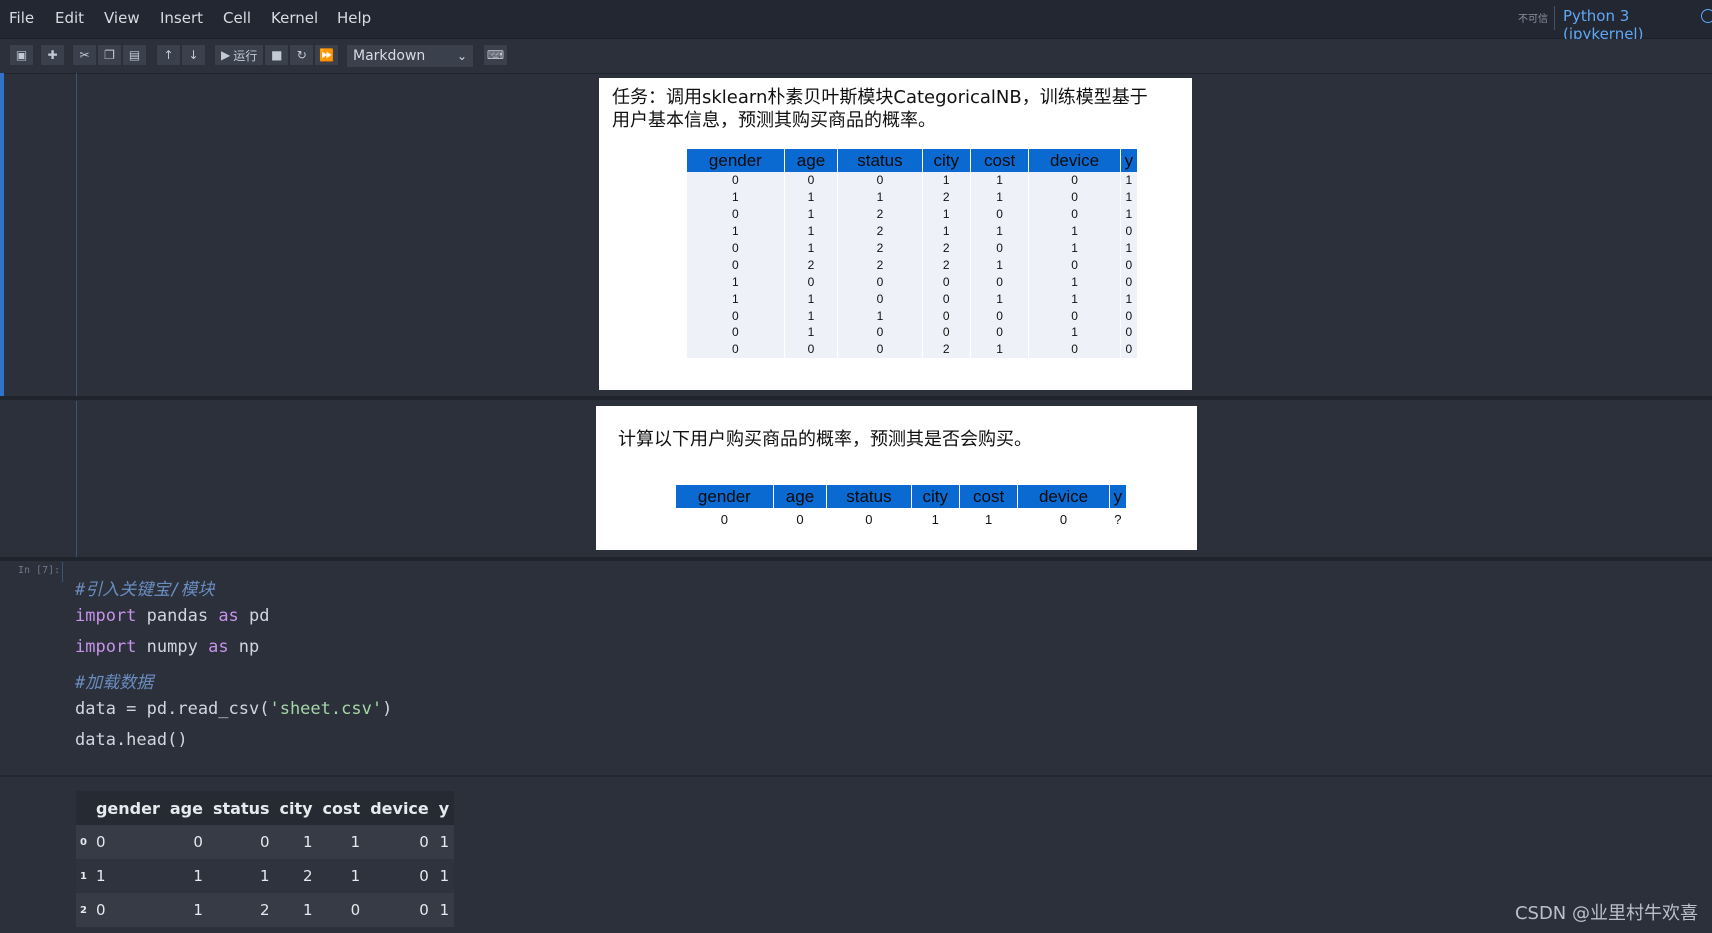 This screenshot has height=933, width=1712. What do you see at coordinates (172, 616) in the screenshot?
I see `code-line-2: import pandas as pd` at bounding box center [172, 616].